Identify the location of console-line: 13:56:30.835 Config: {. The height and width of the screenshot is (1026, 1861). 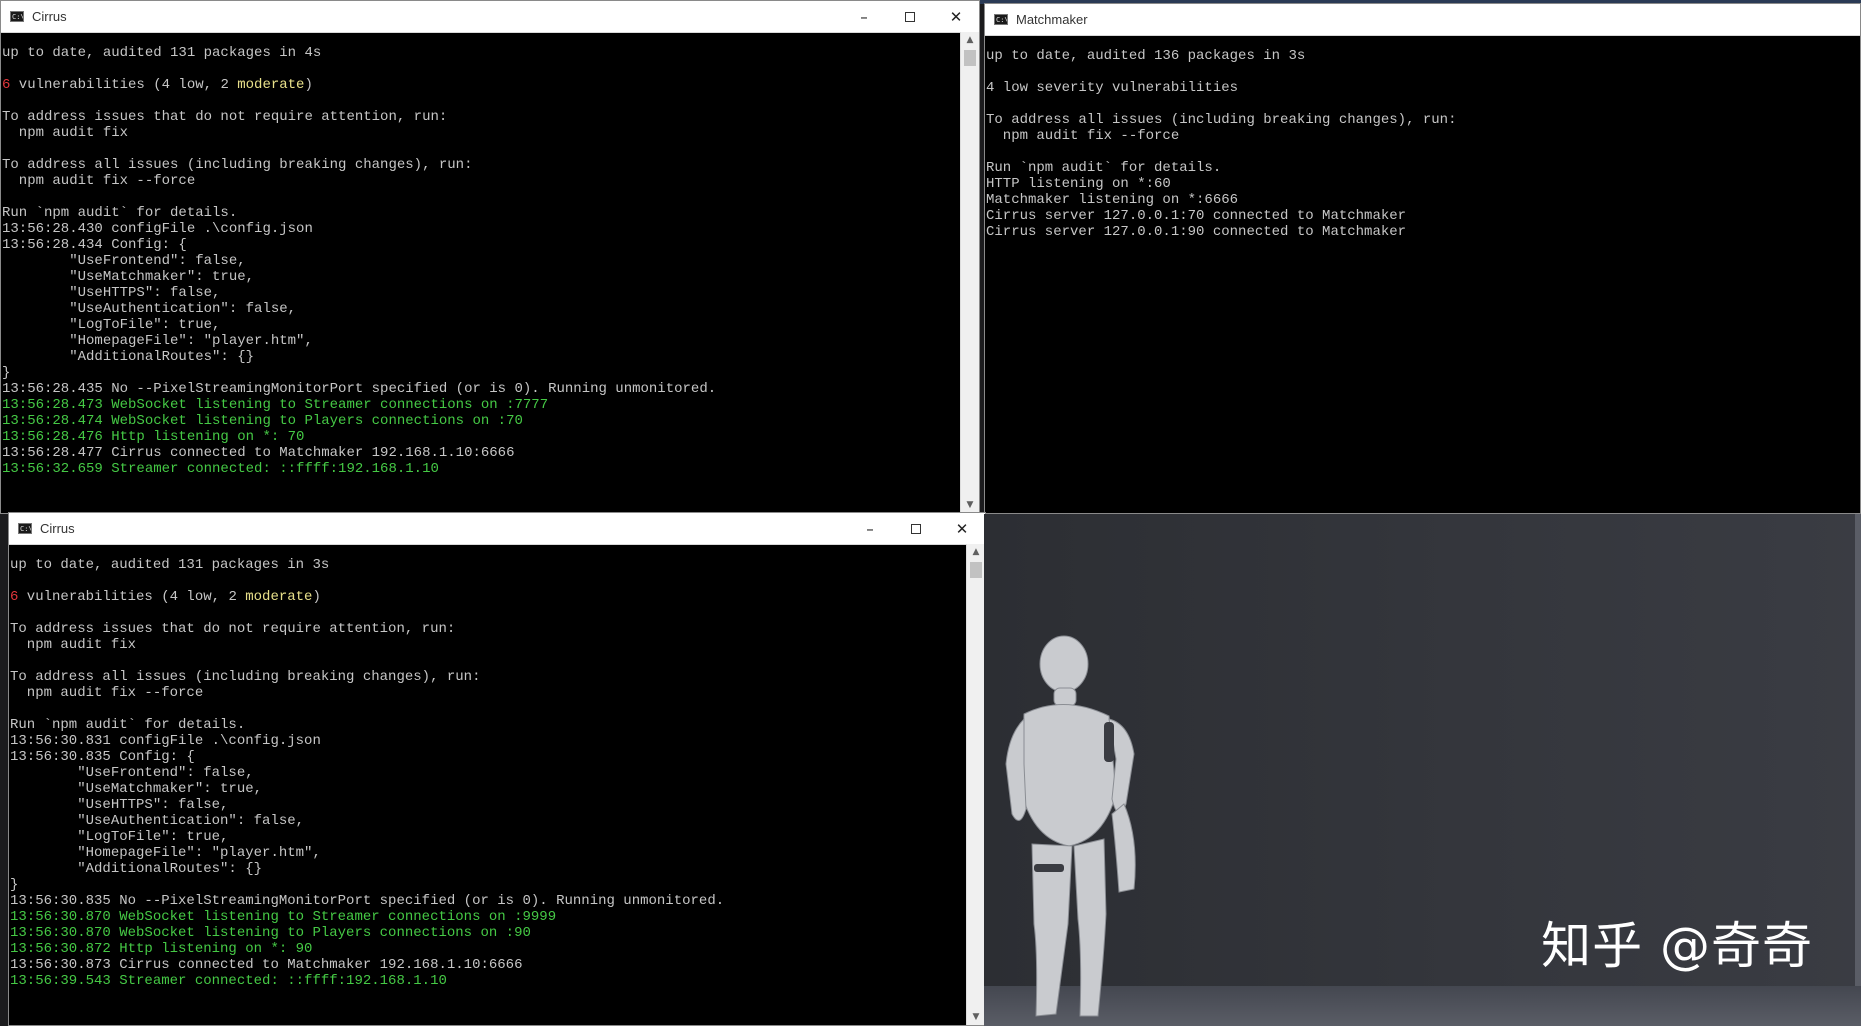
(102, 757).